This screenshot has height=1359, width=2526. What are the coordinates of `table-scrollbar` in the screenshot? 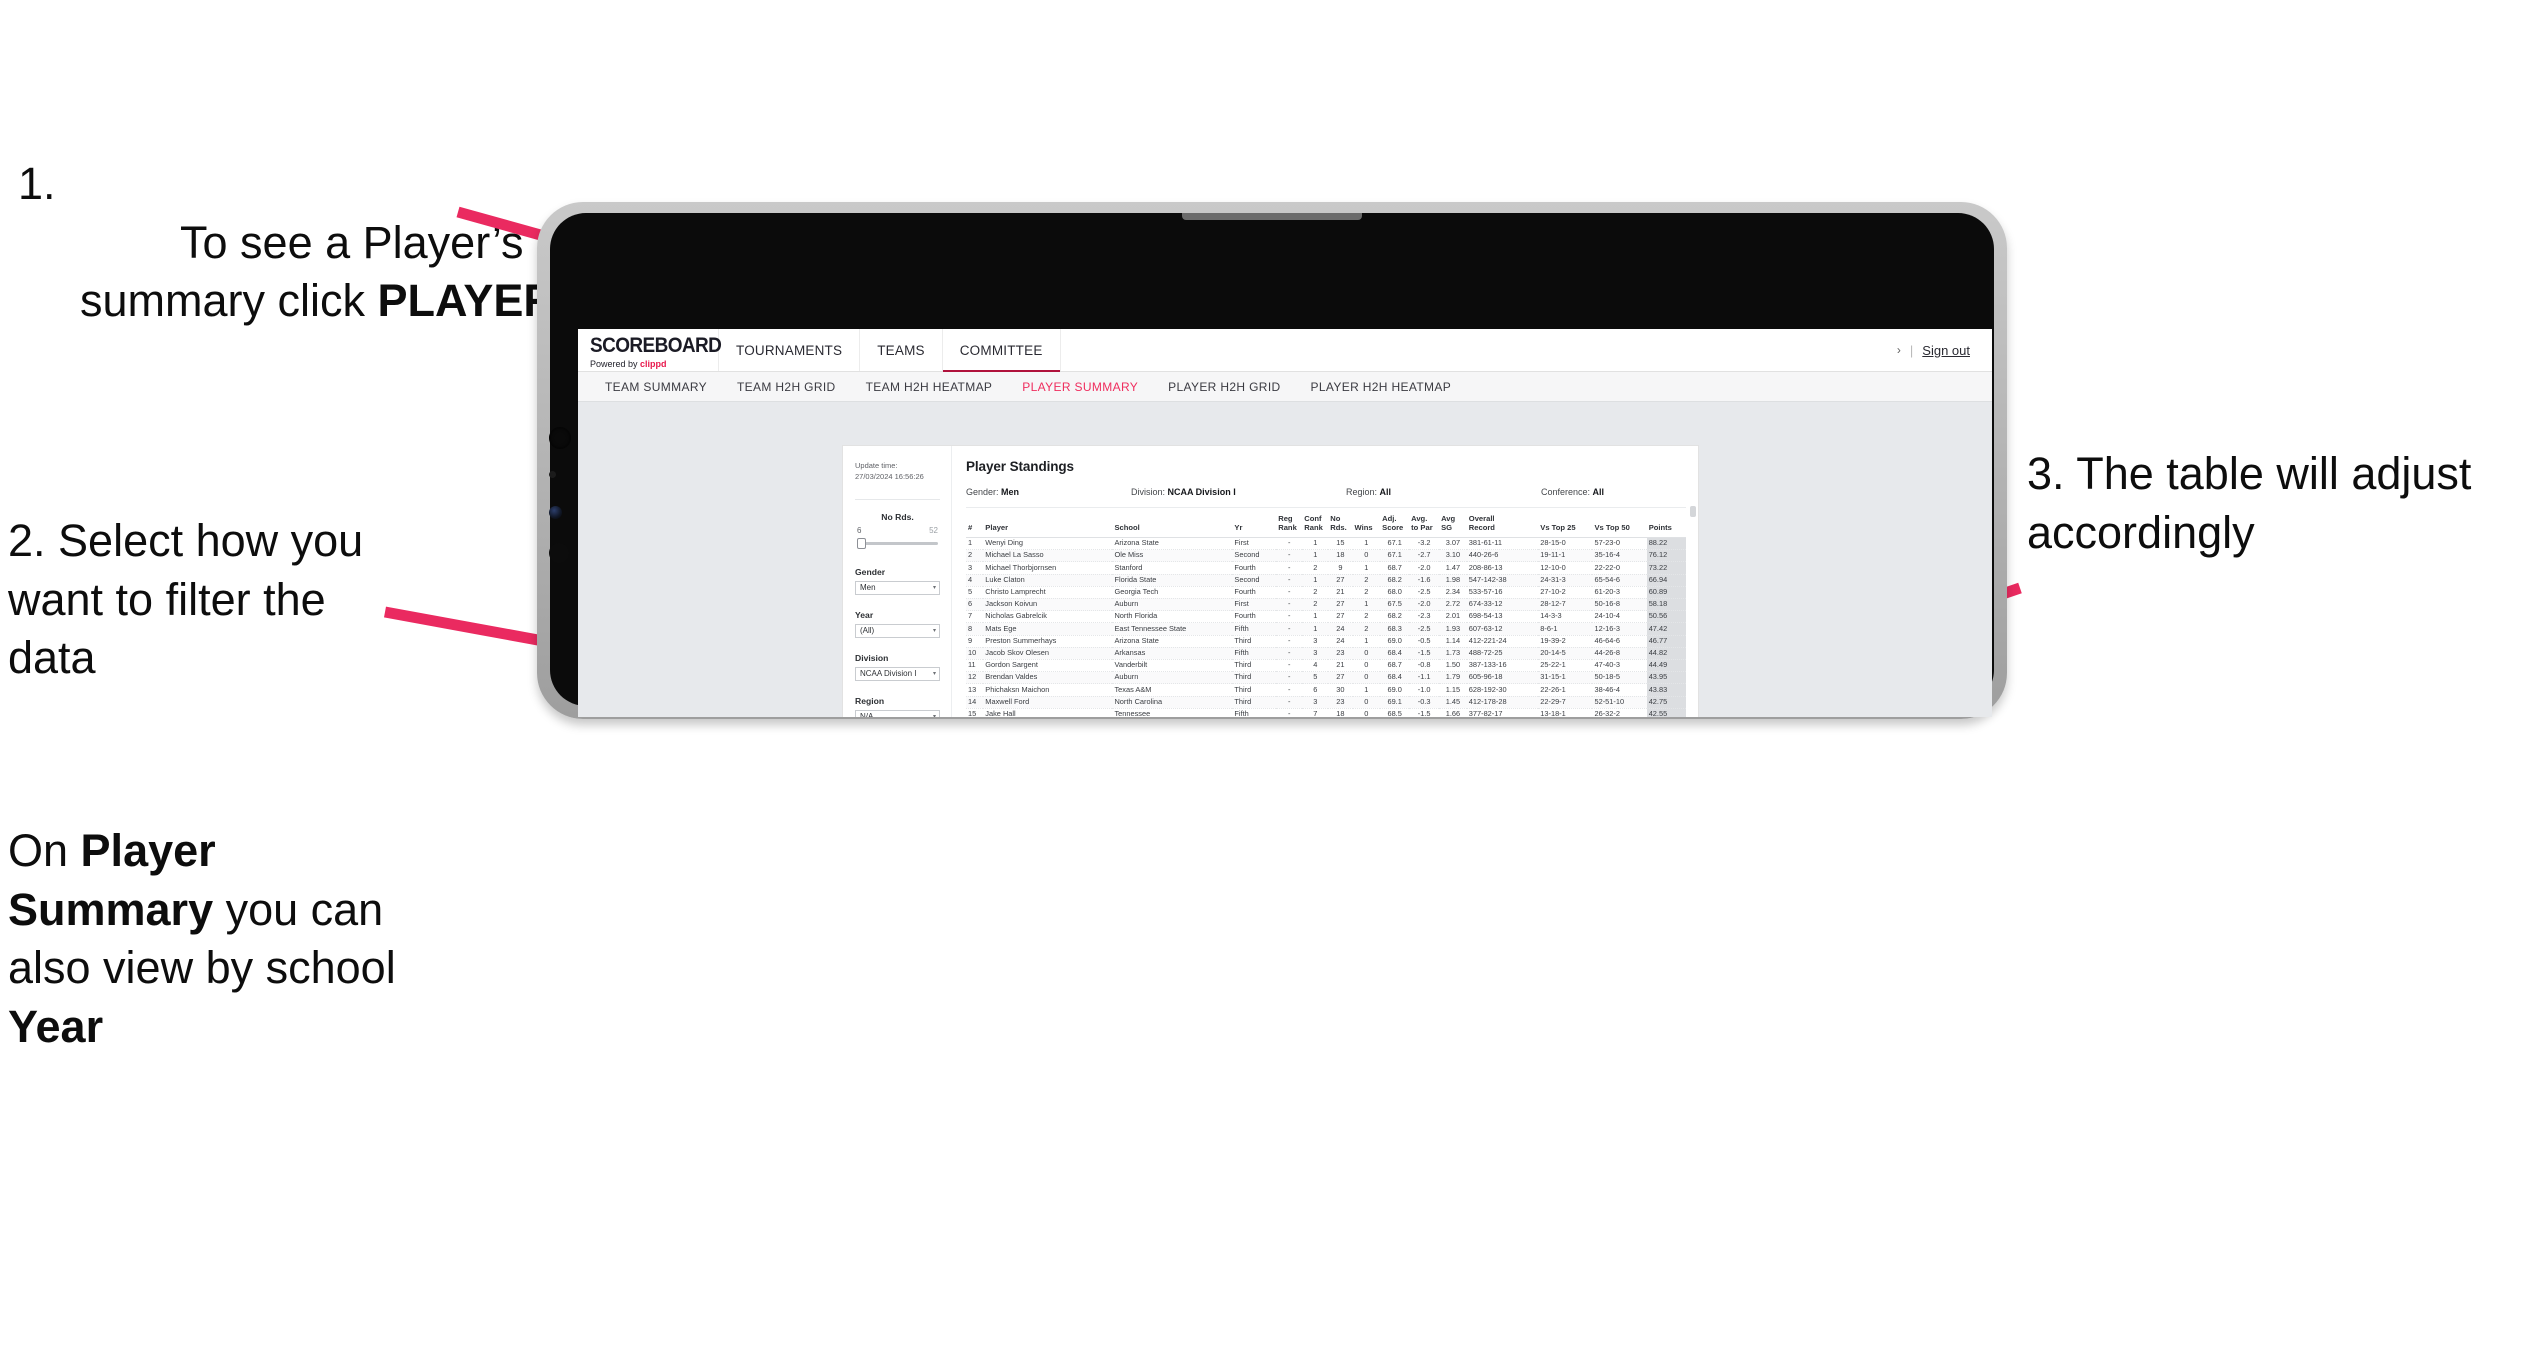 It's located at (1693, 611).